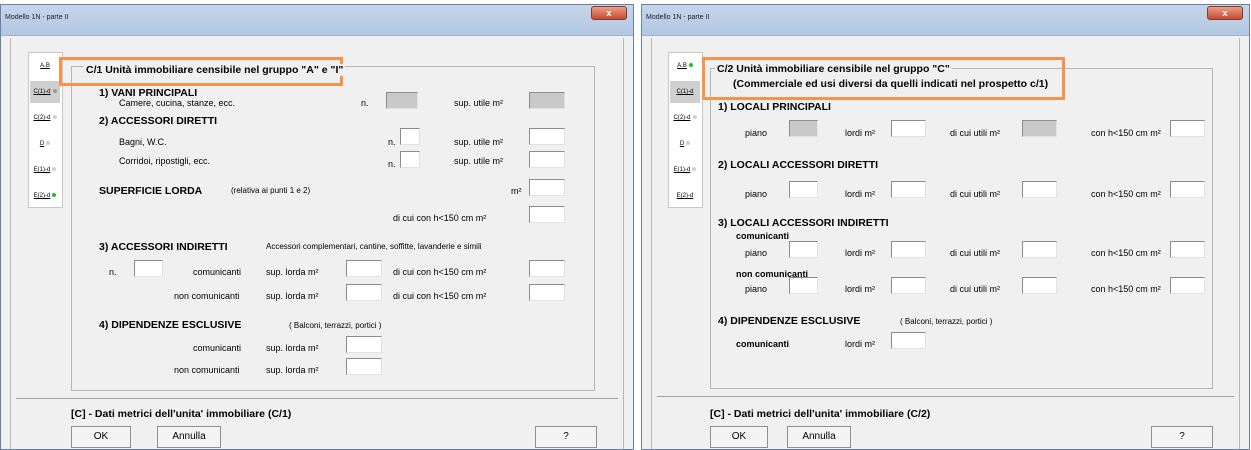 The height and width of the screenshot is (450, 1251). Describe the element at coordinates (177, 103) in the screenshot. I see `label-camere: Camere, cucina, stanze, ecc.` at that location.